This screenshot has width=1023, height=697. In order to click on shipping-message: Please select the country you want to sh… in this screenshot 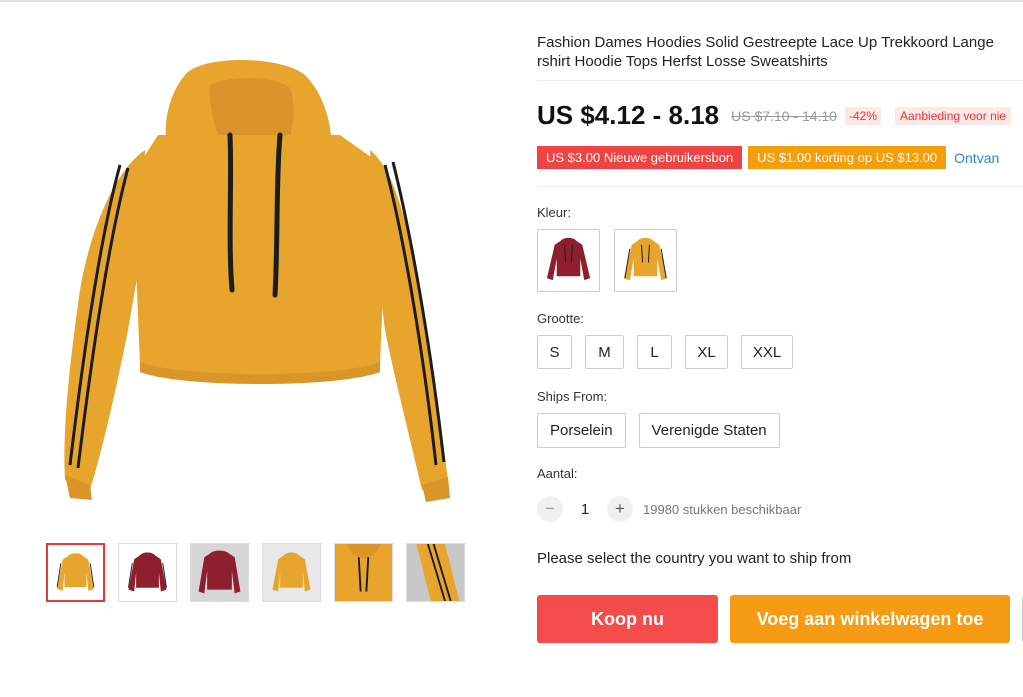, I will do `click(694, 558)`.